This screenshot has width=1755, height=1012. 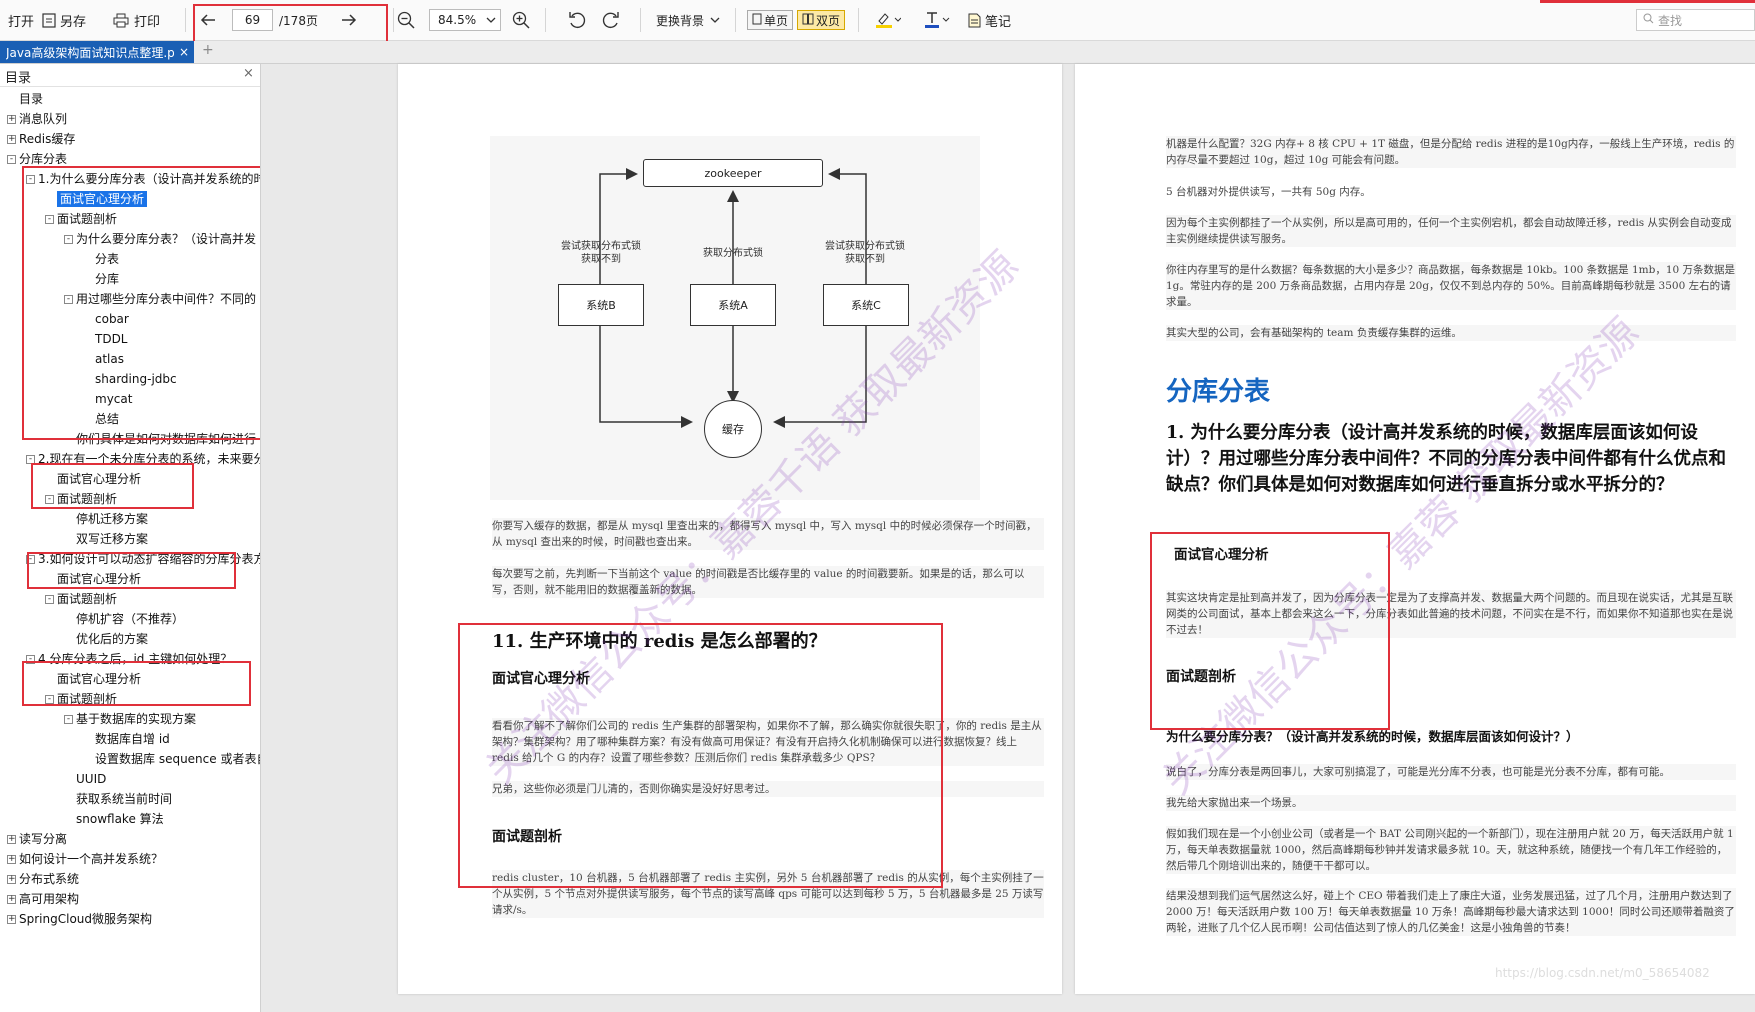 What do you see at coordinates (252, 20) in the screenshot?
I see `page-number-input: 69` at bounding box center [252, 20].